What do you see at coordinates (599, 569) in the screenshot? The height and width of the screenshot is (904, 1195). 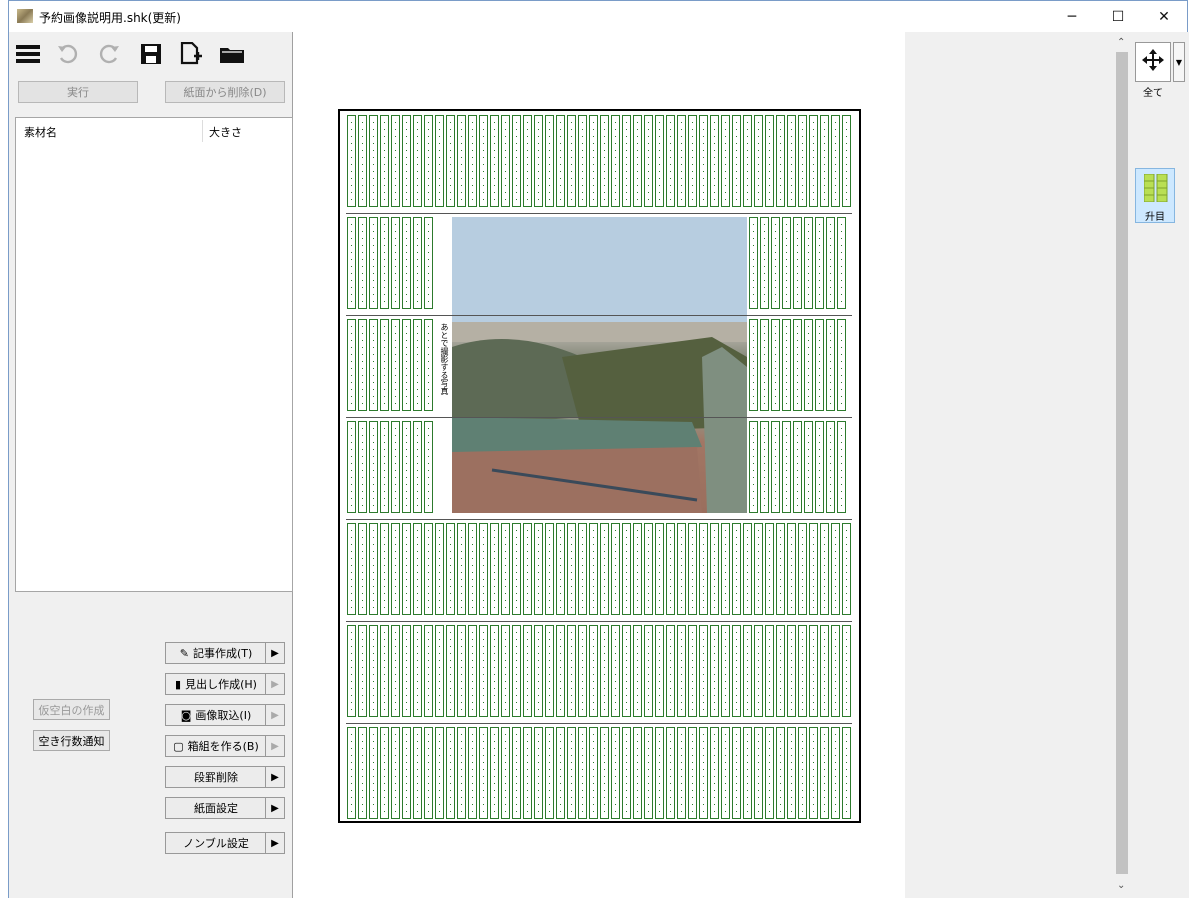 I see `grid-row` at bounding box center [599, 569].